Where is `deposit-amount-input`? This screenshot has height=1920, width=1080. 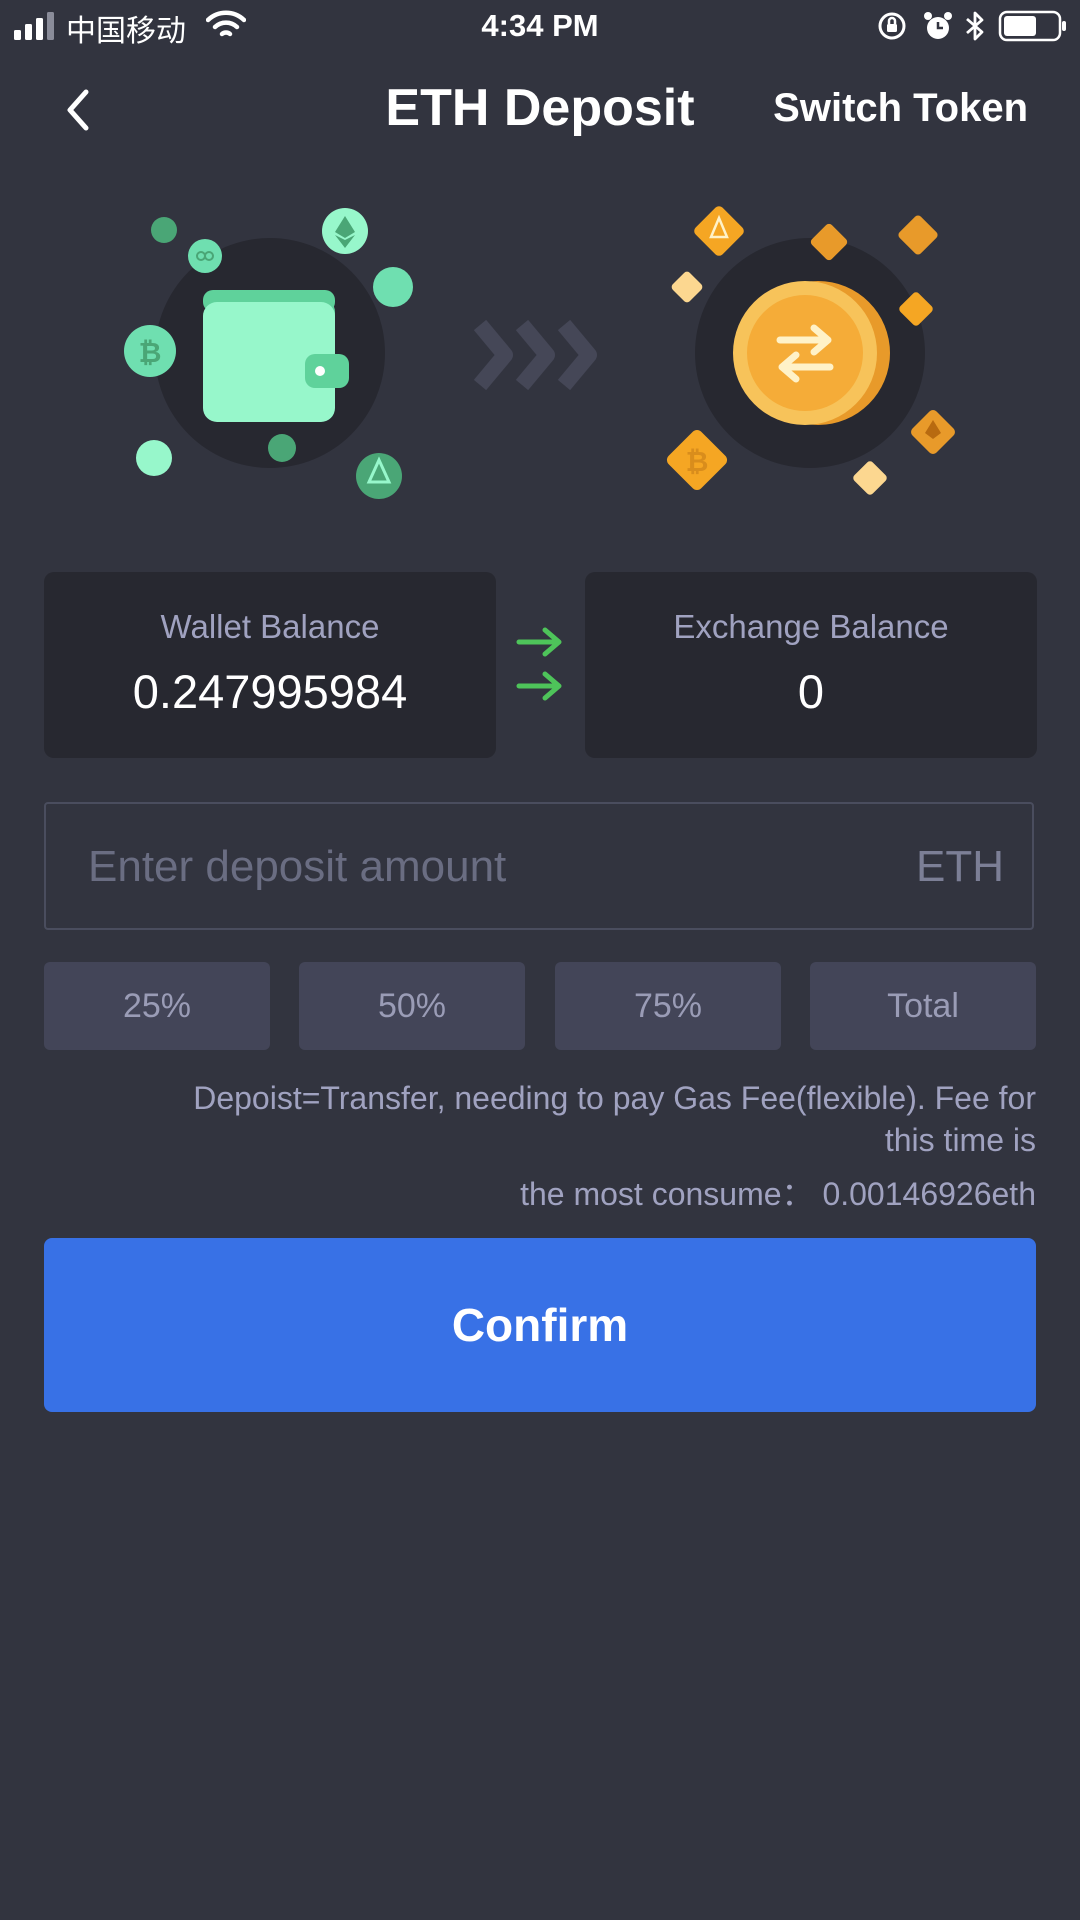 deposit-amount-input is located at coordinates (468, 867).